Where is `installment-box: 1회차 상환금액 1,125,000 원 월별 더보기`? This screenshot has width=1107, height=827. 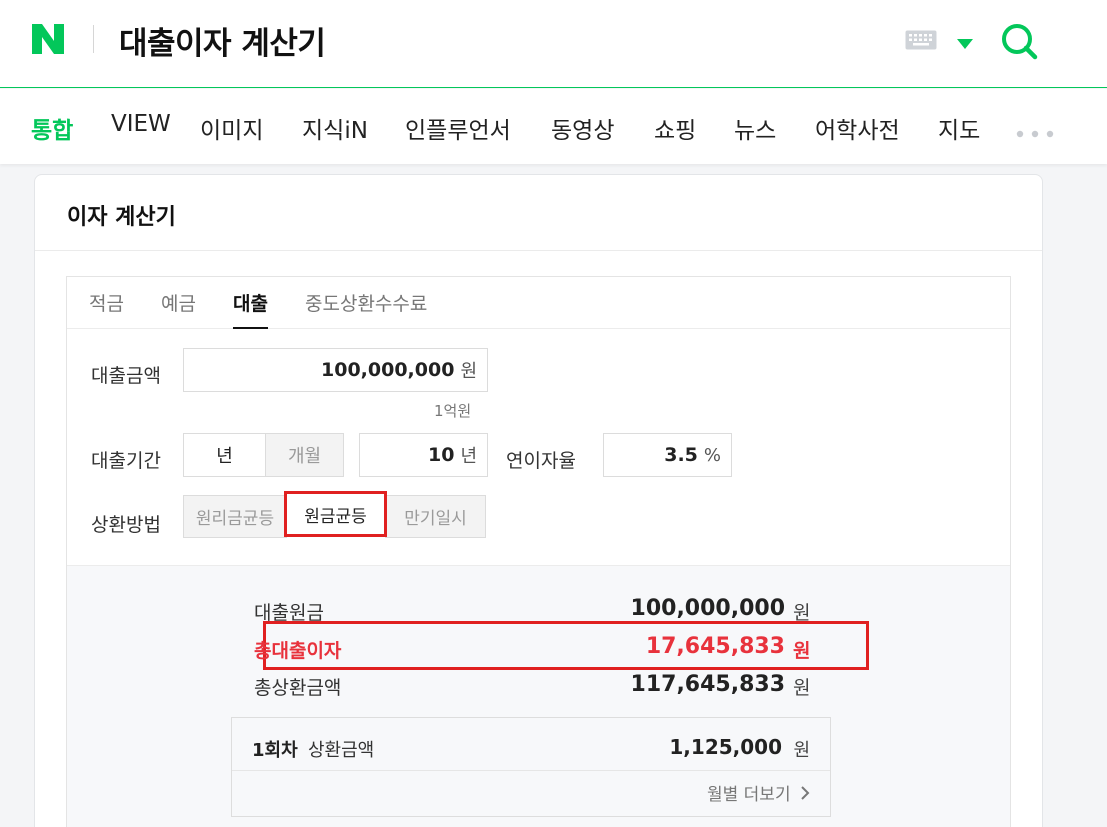 installment-box: 1회차 상환금액 1,125,000 원 월별 더보기 is located at coordinates (531, 767).